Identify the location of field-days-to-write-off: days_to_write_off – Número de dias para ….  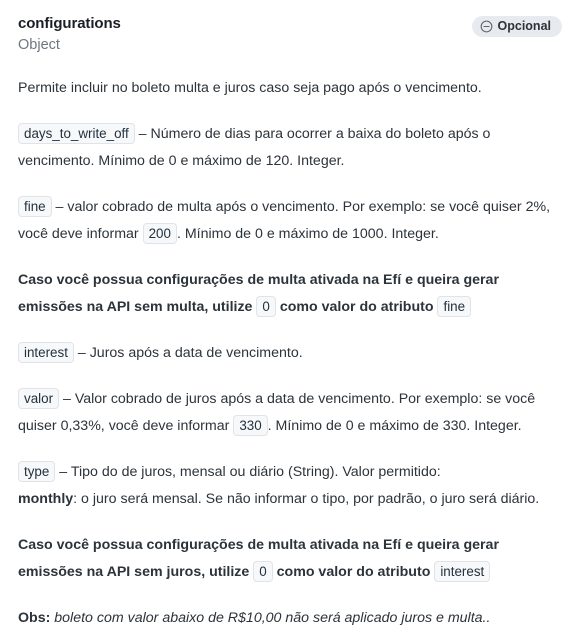
(290, 148).